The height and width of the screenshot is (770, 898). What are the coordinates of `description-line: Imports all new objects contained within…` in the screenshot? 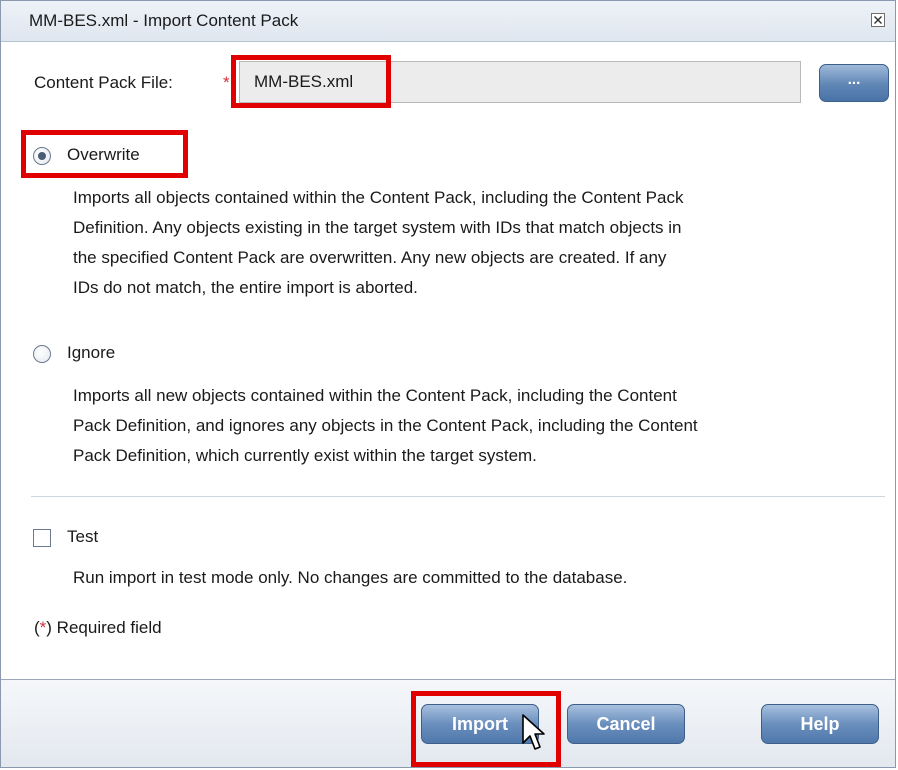 It's located at (375, 395).